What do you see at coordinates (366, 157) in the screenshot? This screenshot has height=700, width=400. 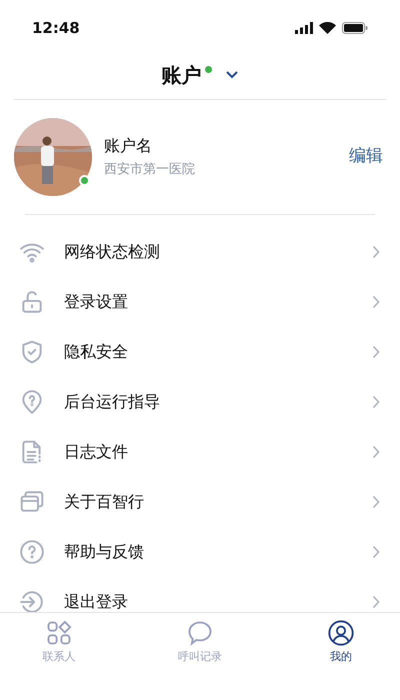 I see `edit-link: 编辑` at bounding box center [366, 157].